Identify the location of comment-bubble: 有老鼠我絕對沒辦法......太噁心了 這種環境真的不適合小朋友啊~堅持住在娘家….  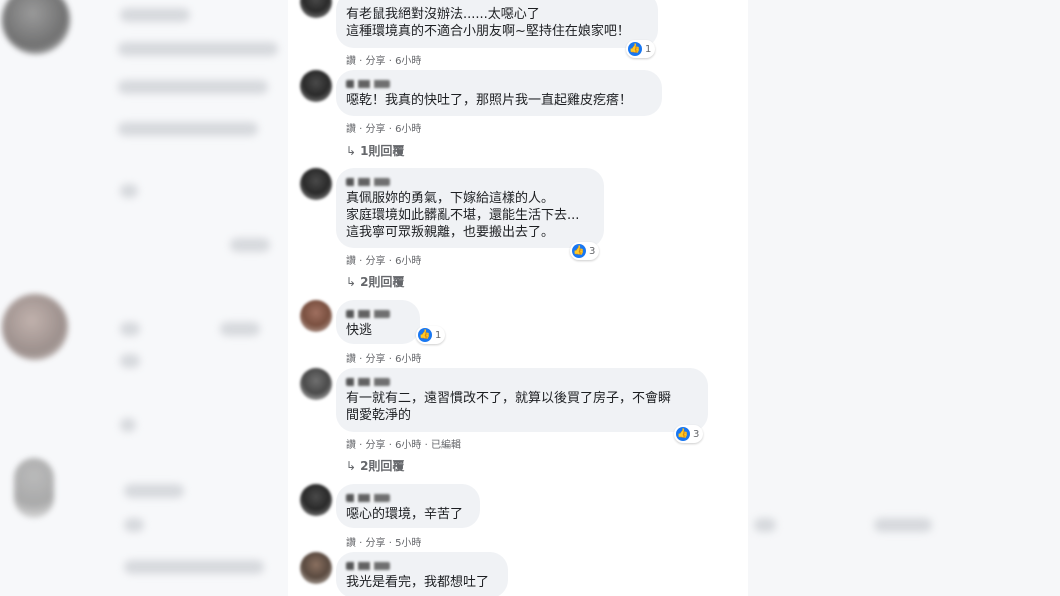
(497, 24).